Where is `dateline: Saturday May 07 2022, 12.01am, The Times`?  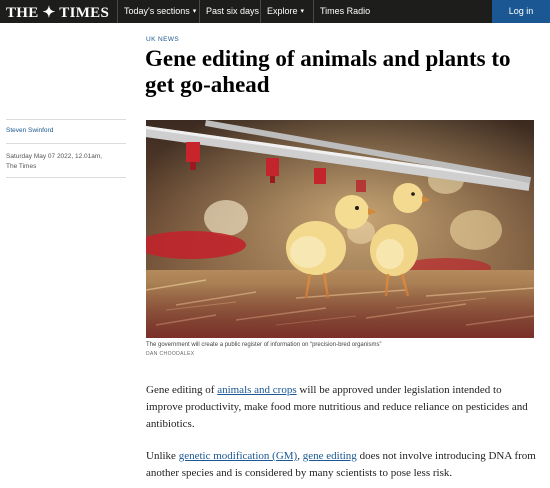
dateline: Saturday May 07 2022, 12.01am, The Times is located at coordinates (66, 162).